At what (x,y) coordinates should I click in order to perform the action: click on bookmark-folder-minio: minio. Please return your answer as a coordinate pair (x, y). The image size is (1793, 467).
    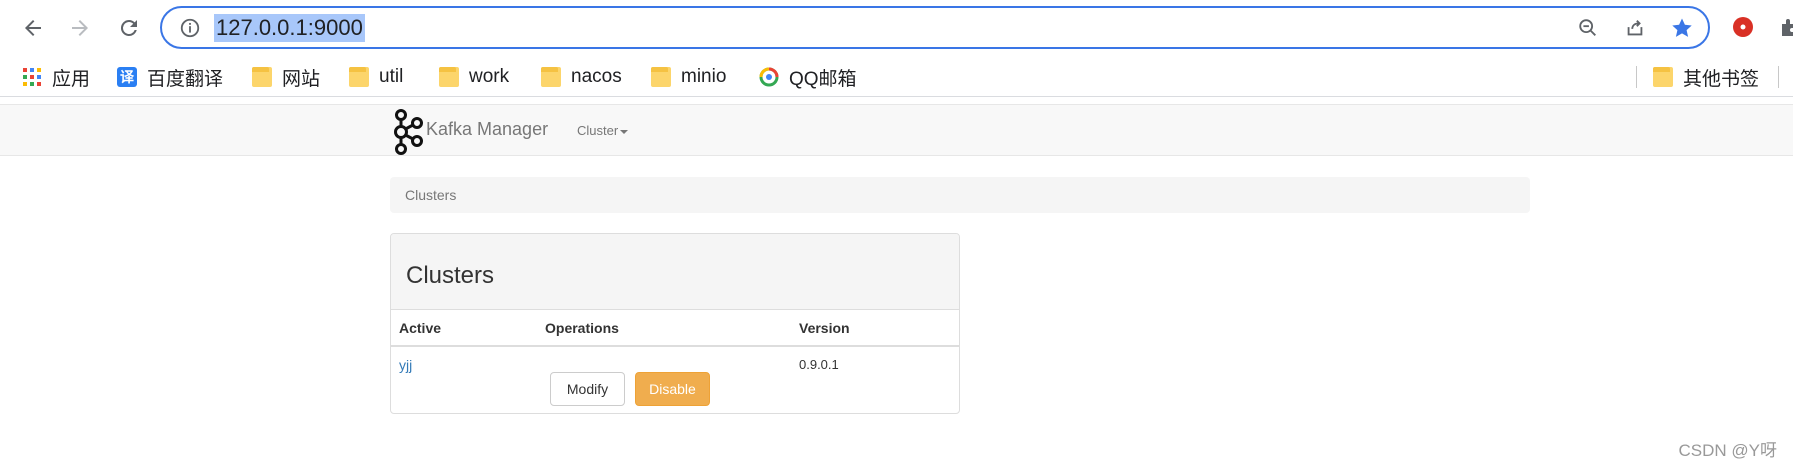
    Looking at the image, I should click on (688, 77).